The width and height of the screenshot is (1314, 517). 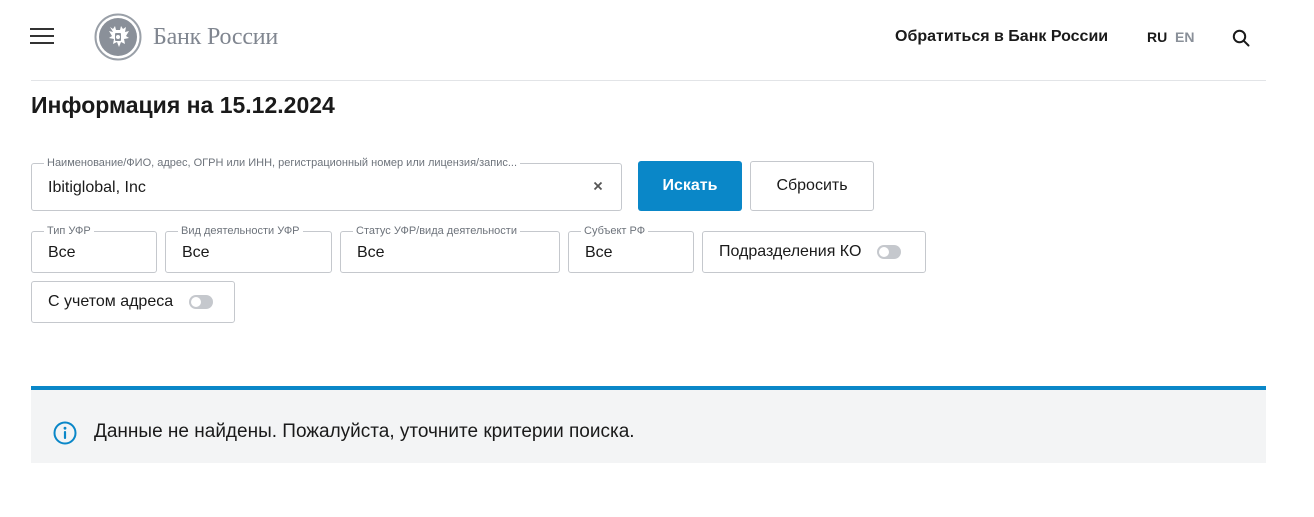 What do you see at coordinates (690, 186) in the screenshot?
I see `search-button: Искать` at bounding box center [690, 186].